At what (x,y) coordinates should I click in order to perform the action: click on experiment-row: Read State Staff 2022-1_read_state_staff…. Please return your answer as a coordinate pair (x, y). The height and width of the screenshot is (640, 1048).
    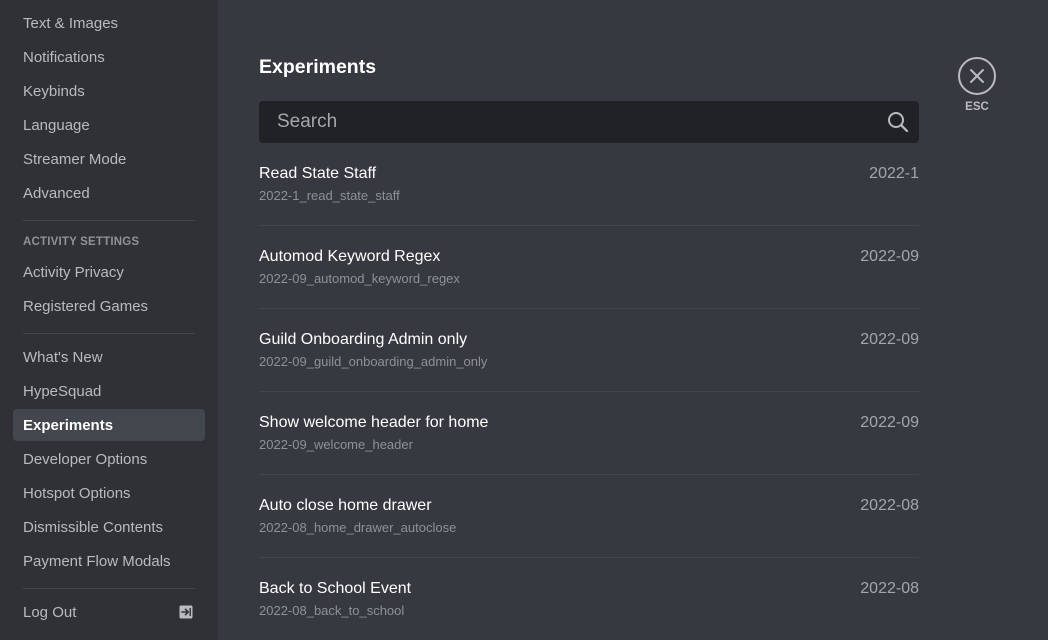
    Looking at the image, I should click on (589, 184).